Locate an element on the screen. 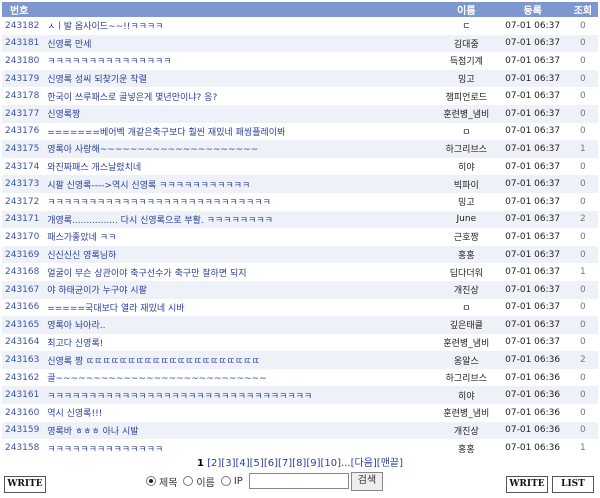  post-title-link: 신영록 성씨 되찾기운 작렬 is located at coordinates (239, 78).